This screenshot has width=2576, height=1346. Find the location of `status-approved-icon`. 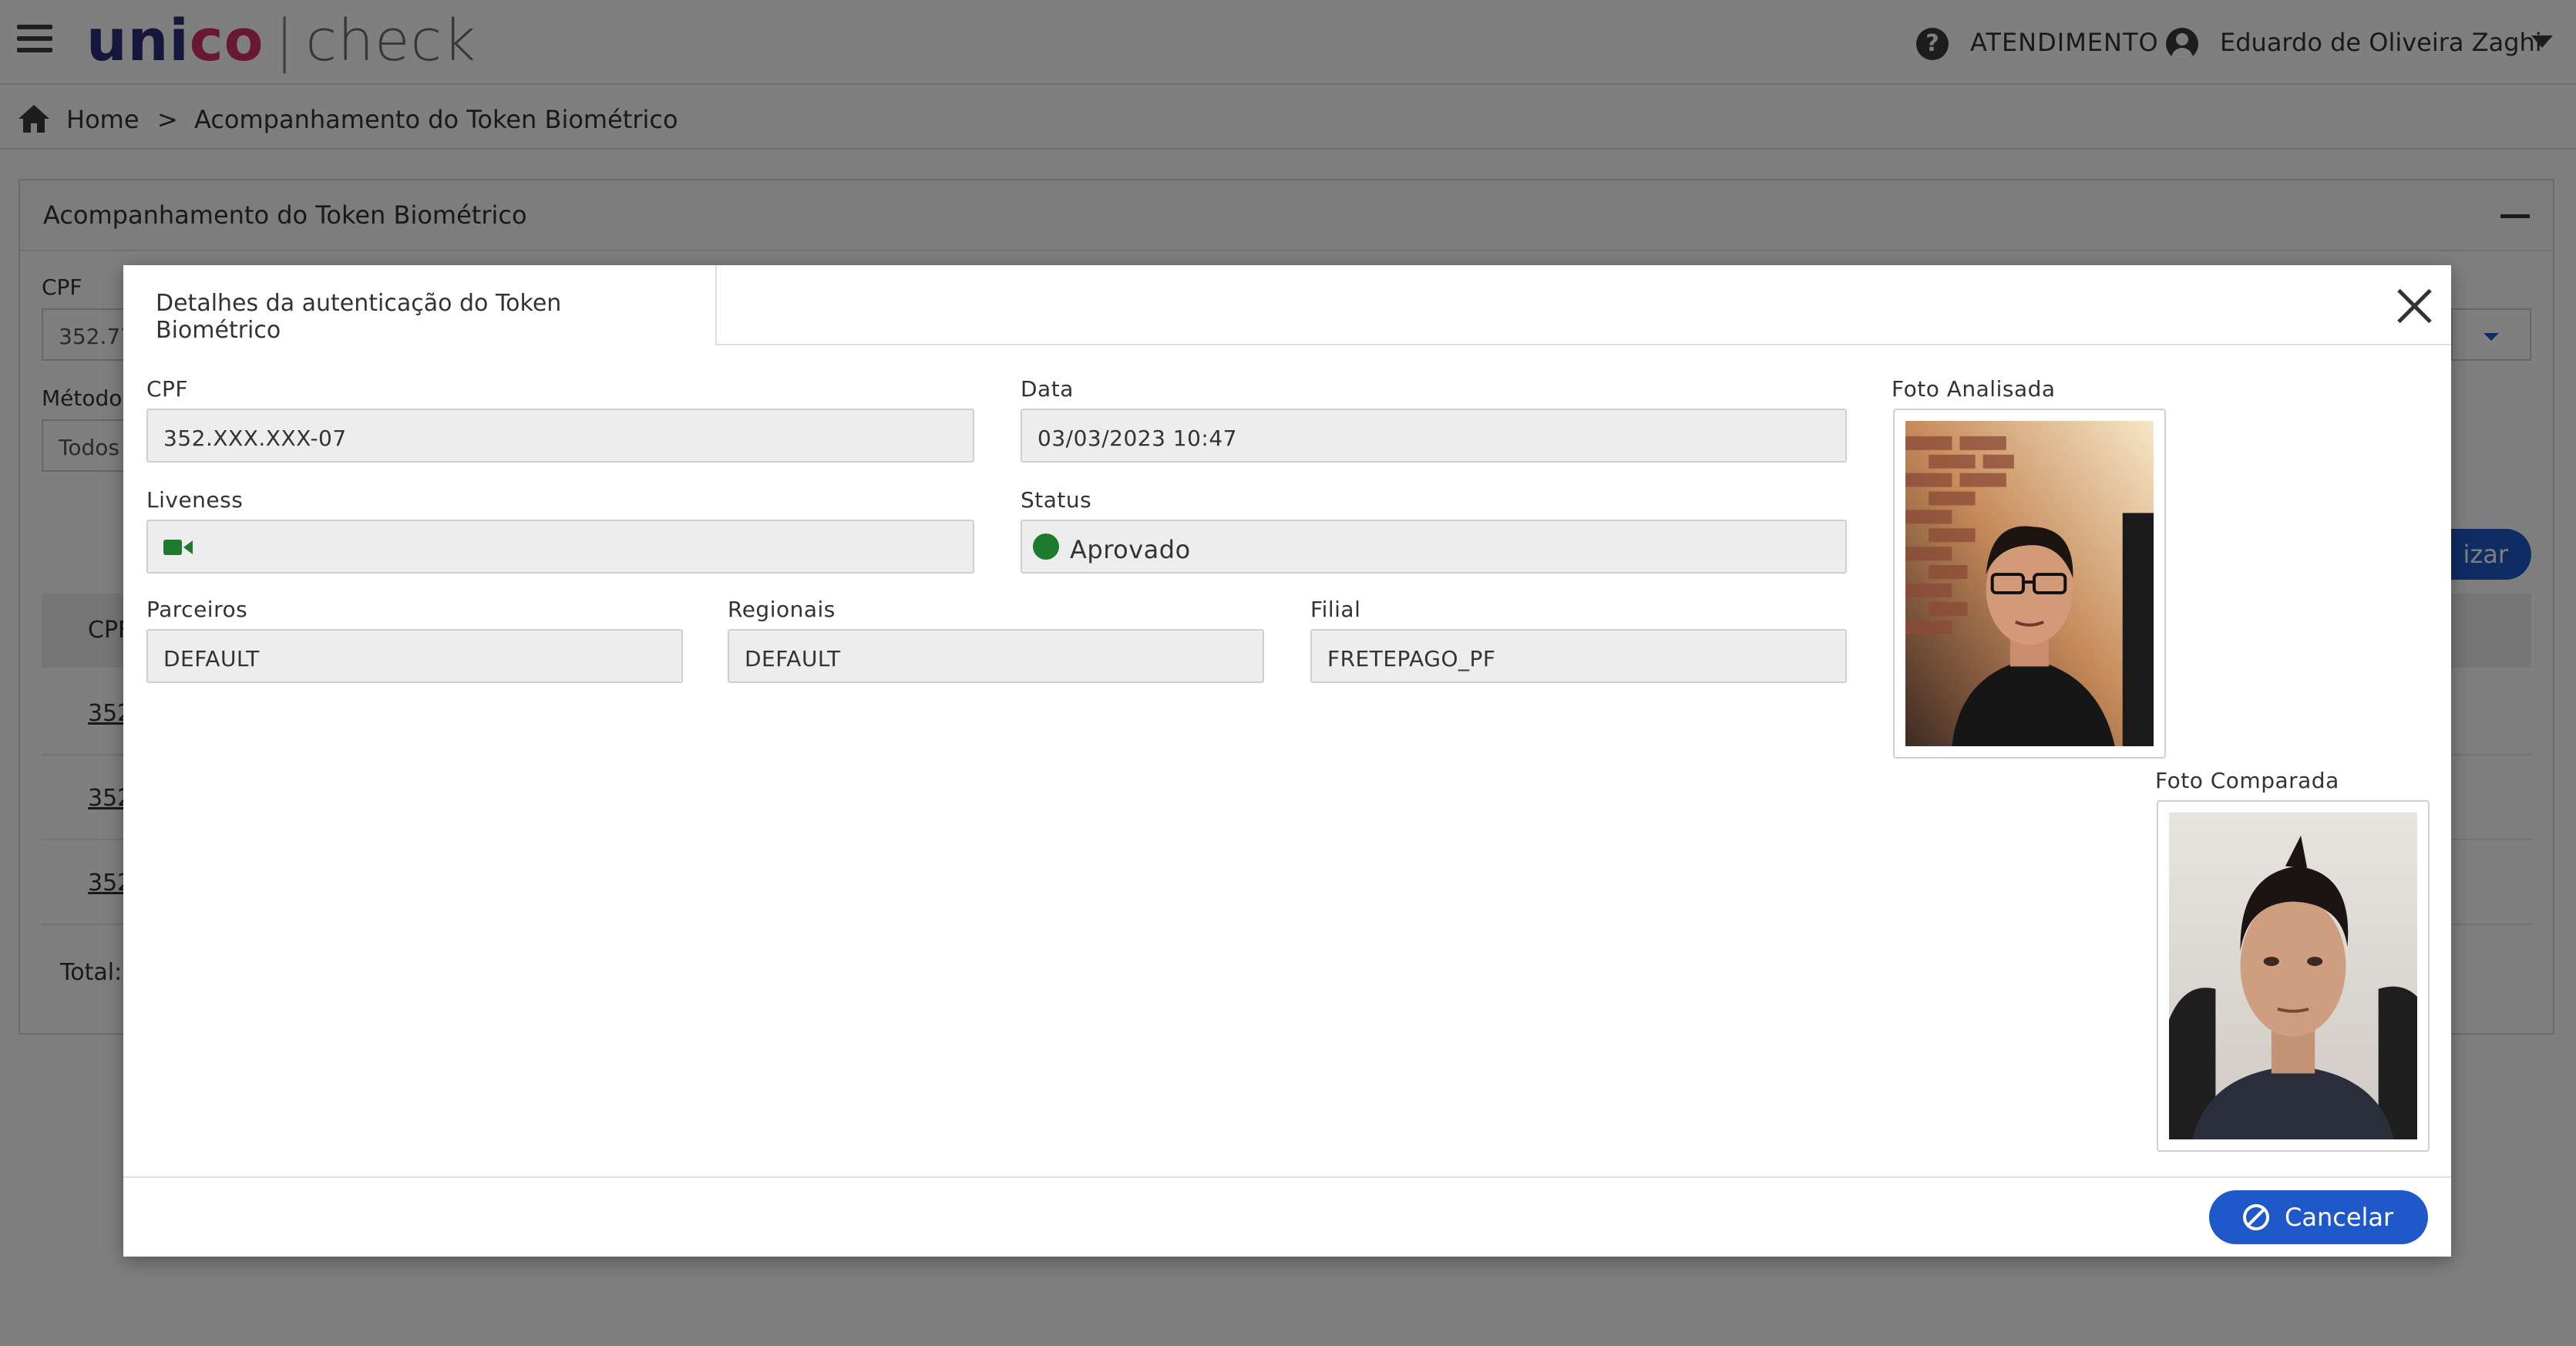

status-approved-icon is located at coordinates (1046, 547).